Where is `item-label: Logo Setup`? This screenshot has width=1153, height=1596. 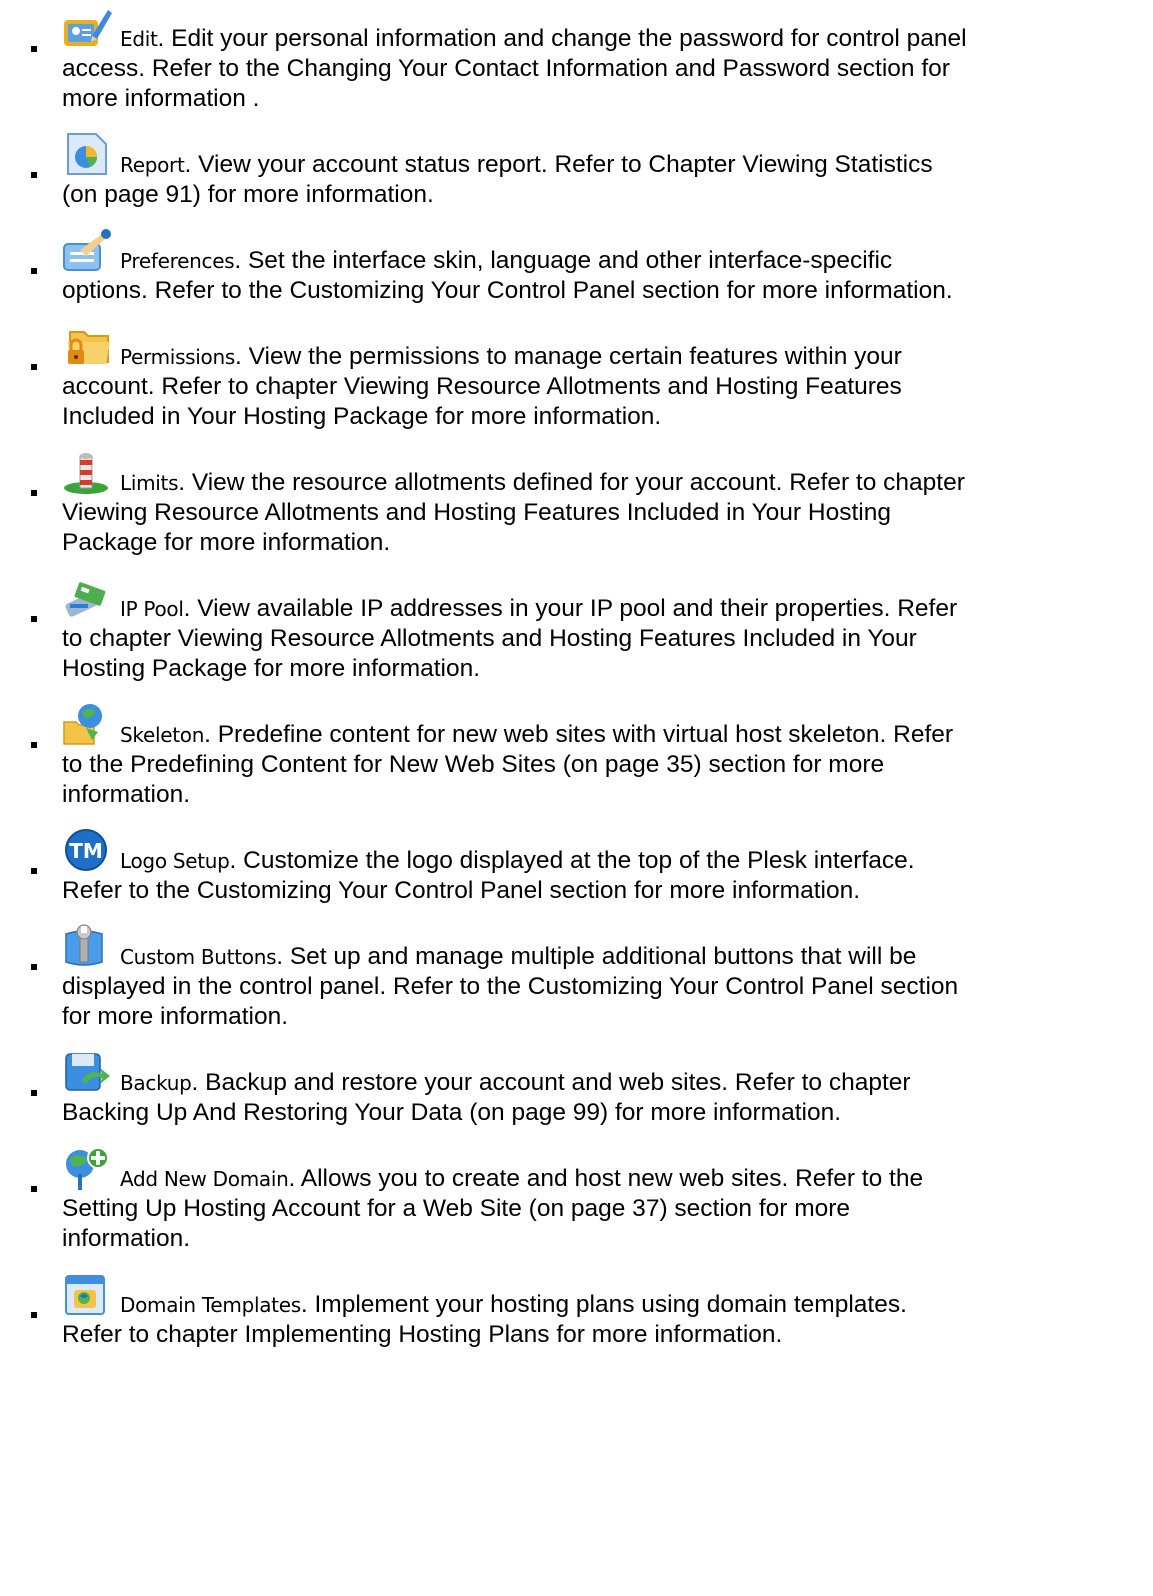 item-label: Logo Setup is located at coordinates (175, 861).